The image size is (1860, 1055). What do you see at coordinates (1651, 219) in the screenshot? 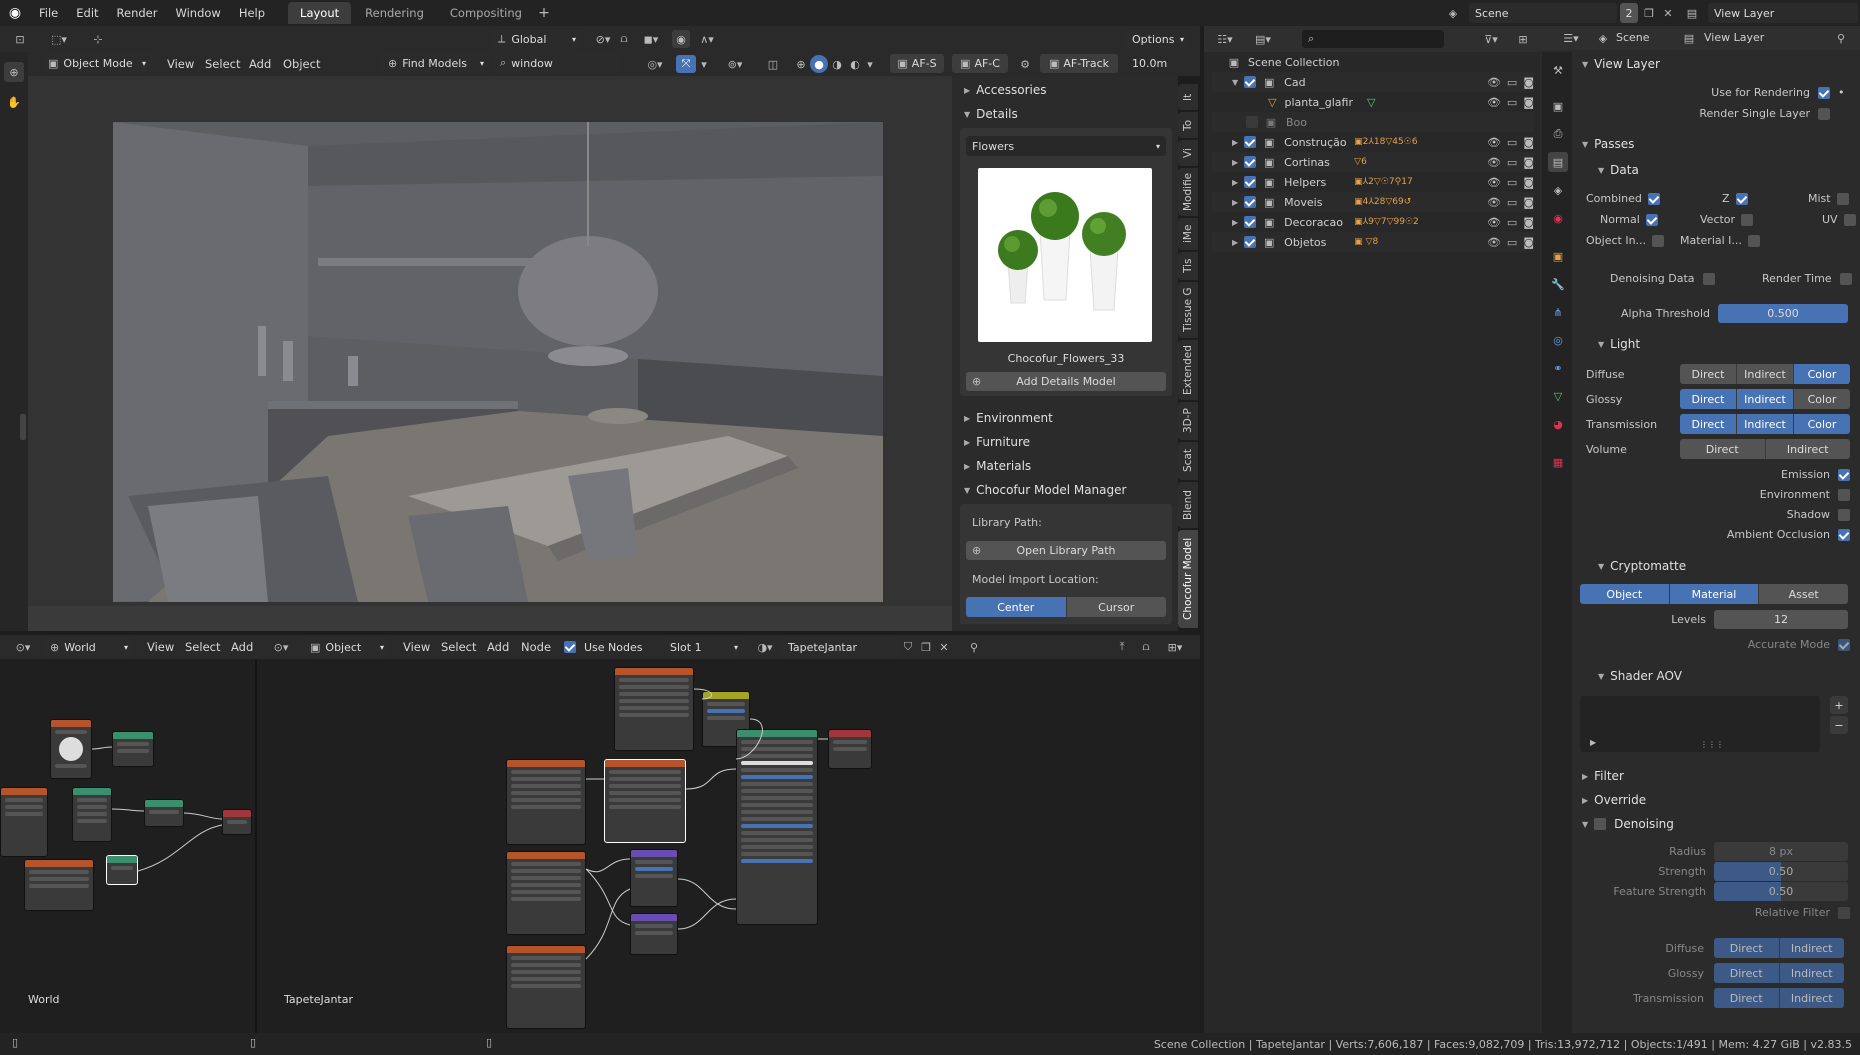
I see `normal-checkbox` at bounding box center [1651, 219].